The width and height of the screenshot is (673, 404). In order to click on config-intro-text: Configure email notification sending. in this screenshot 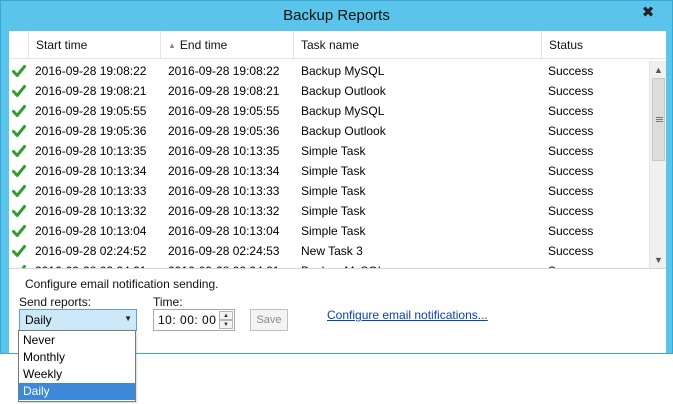, I will do `click(122, 284)`.